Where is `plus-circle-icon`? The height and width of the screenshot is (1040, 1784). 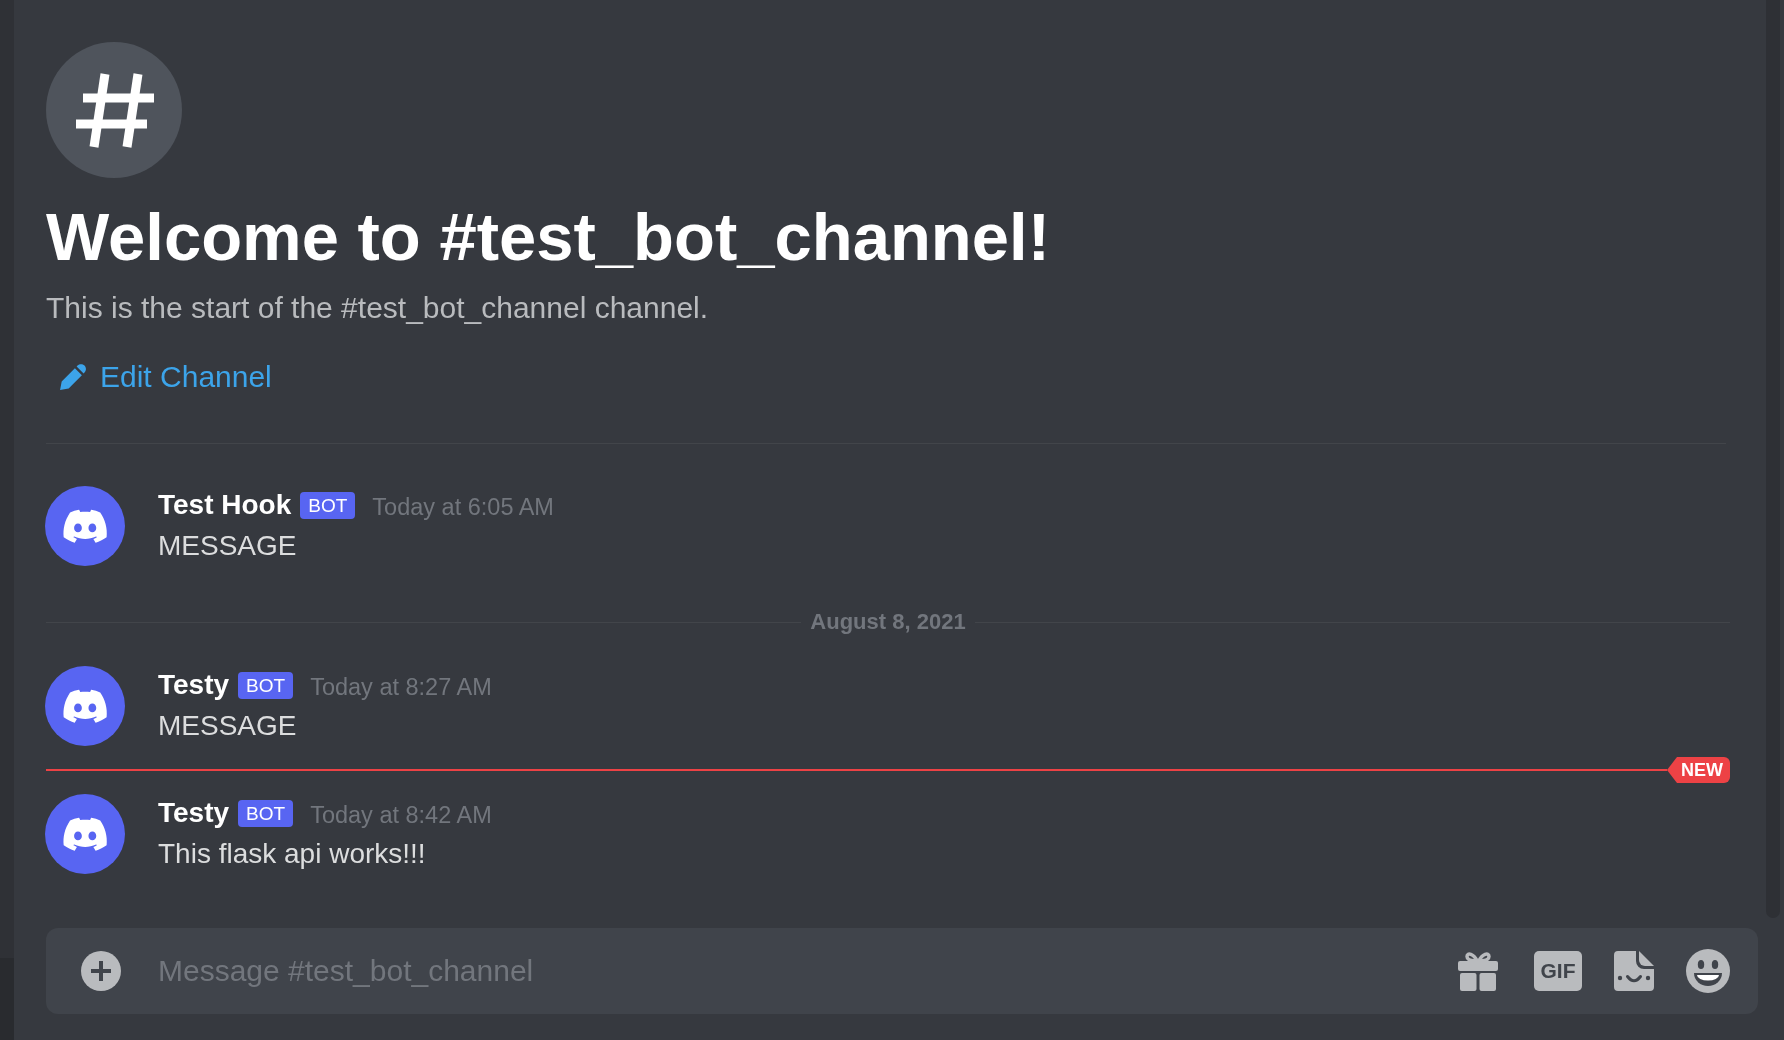 plus-circle-icon is located at coordinates (101, 971).